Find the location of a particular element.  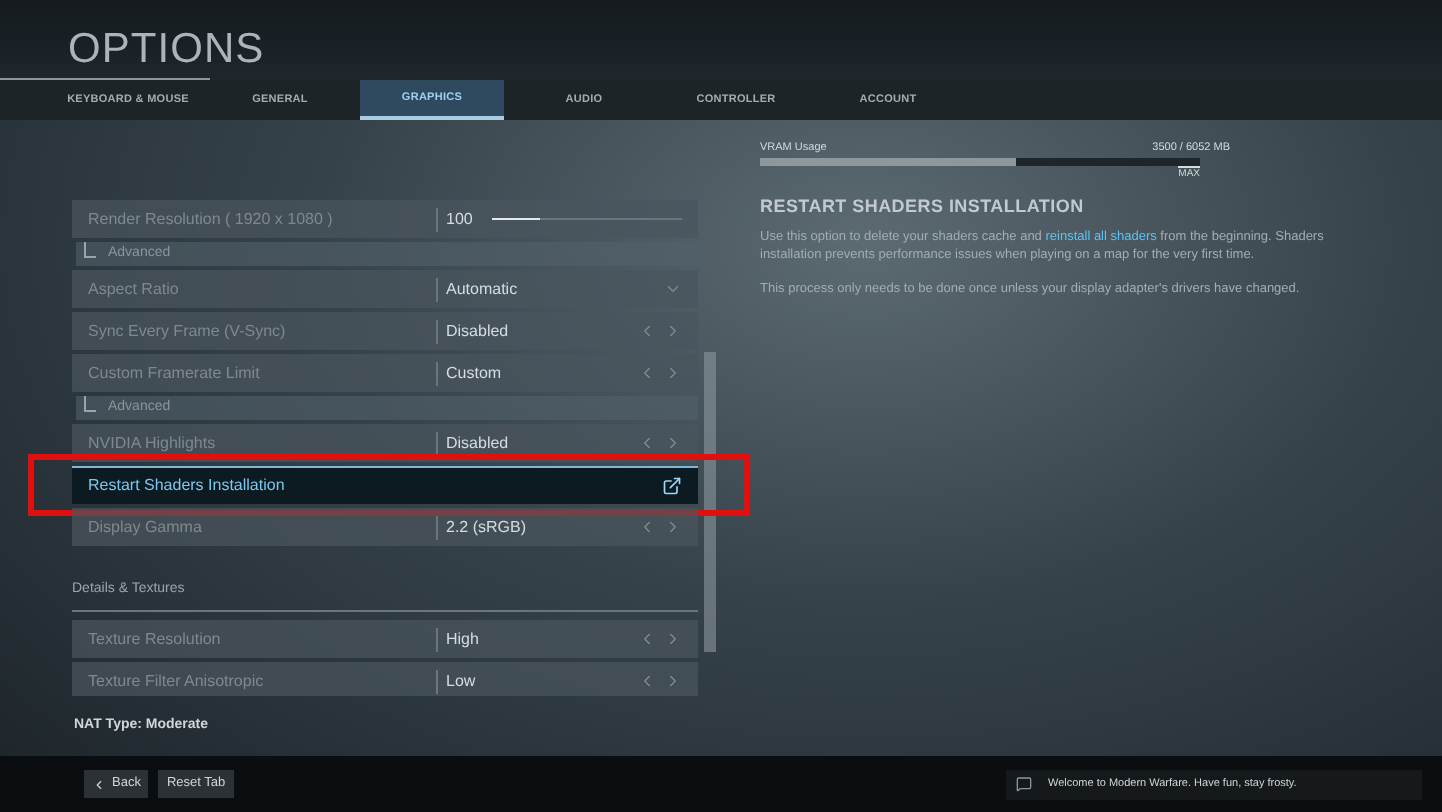

setting-label: Custom Framerate Limit is located at coordinates (175, 373).